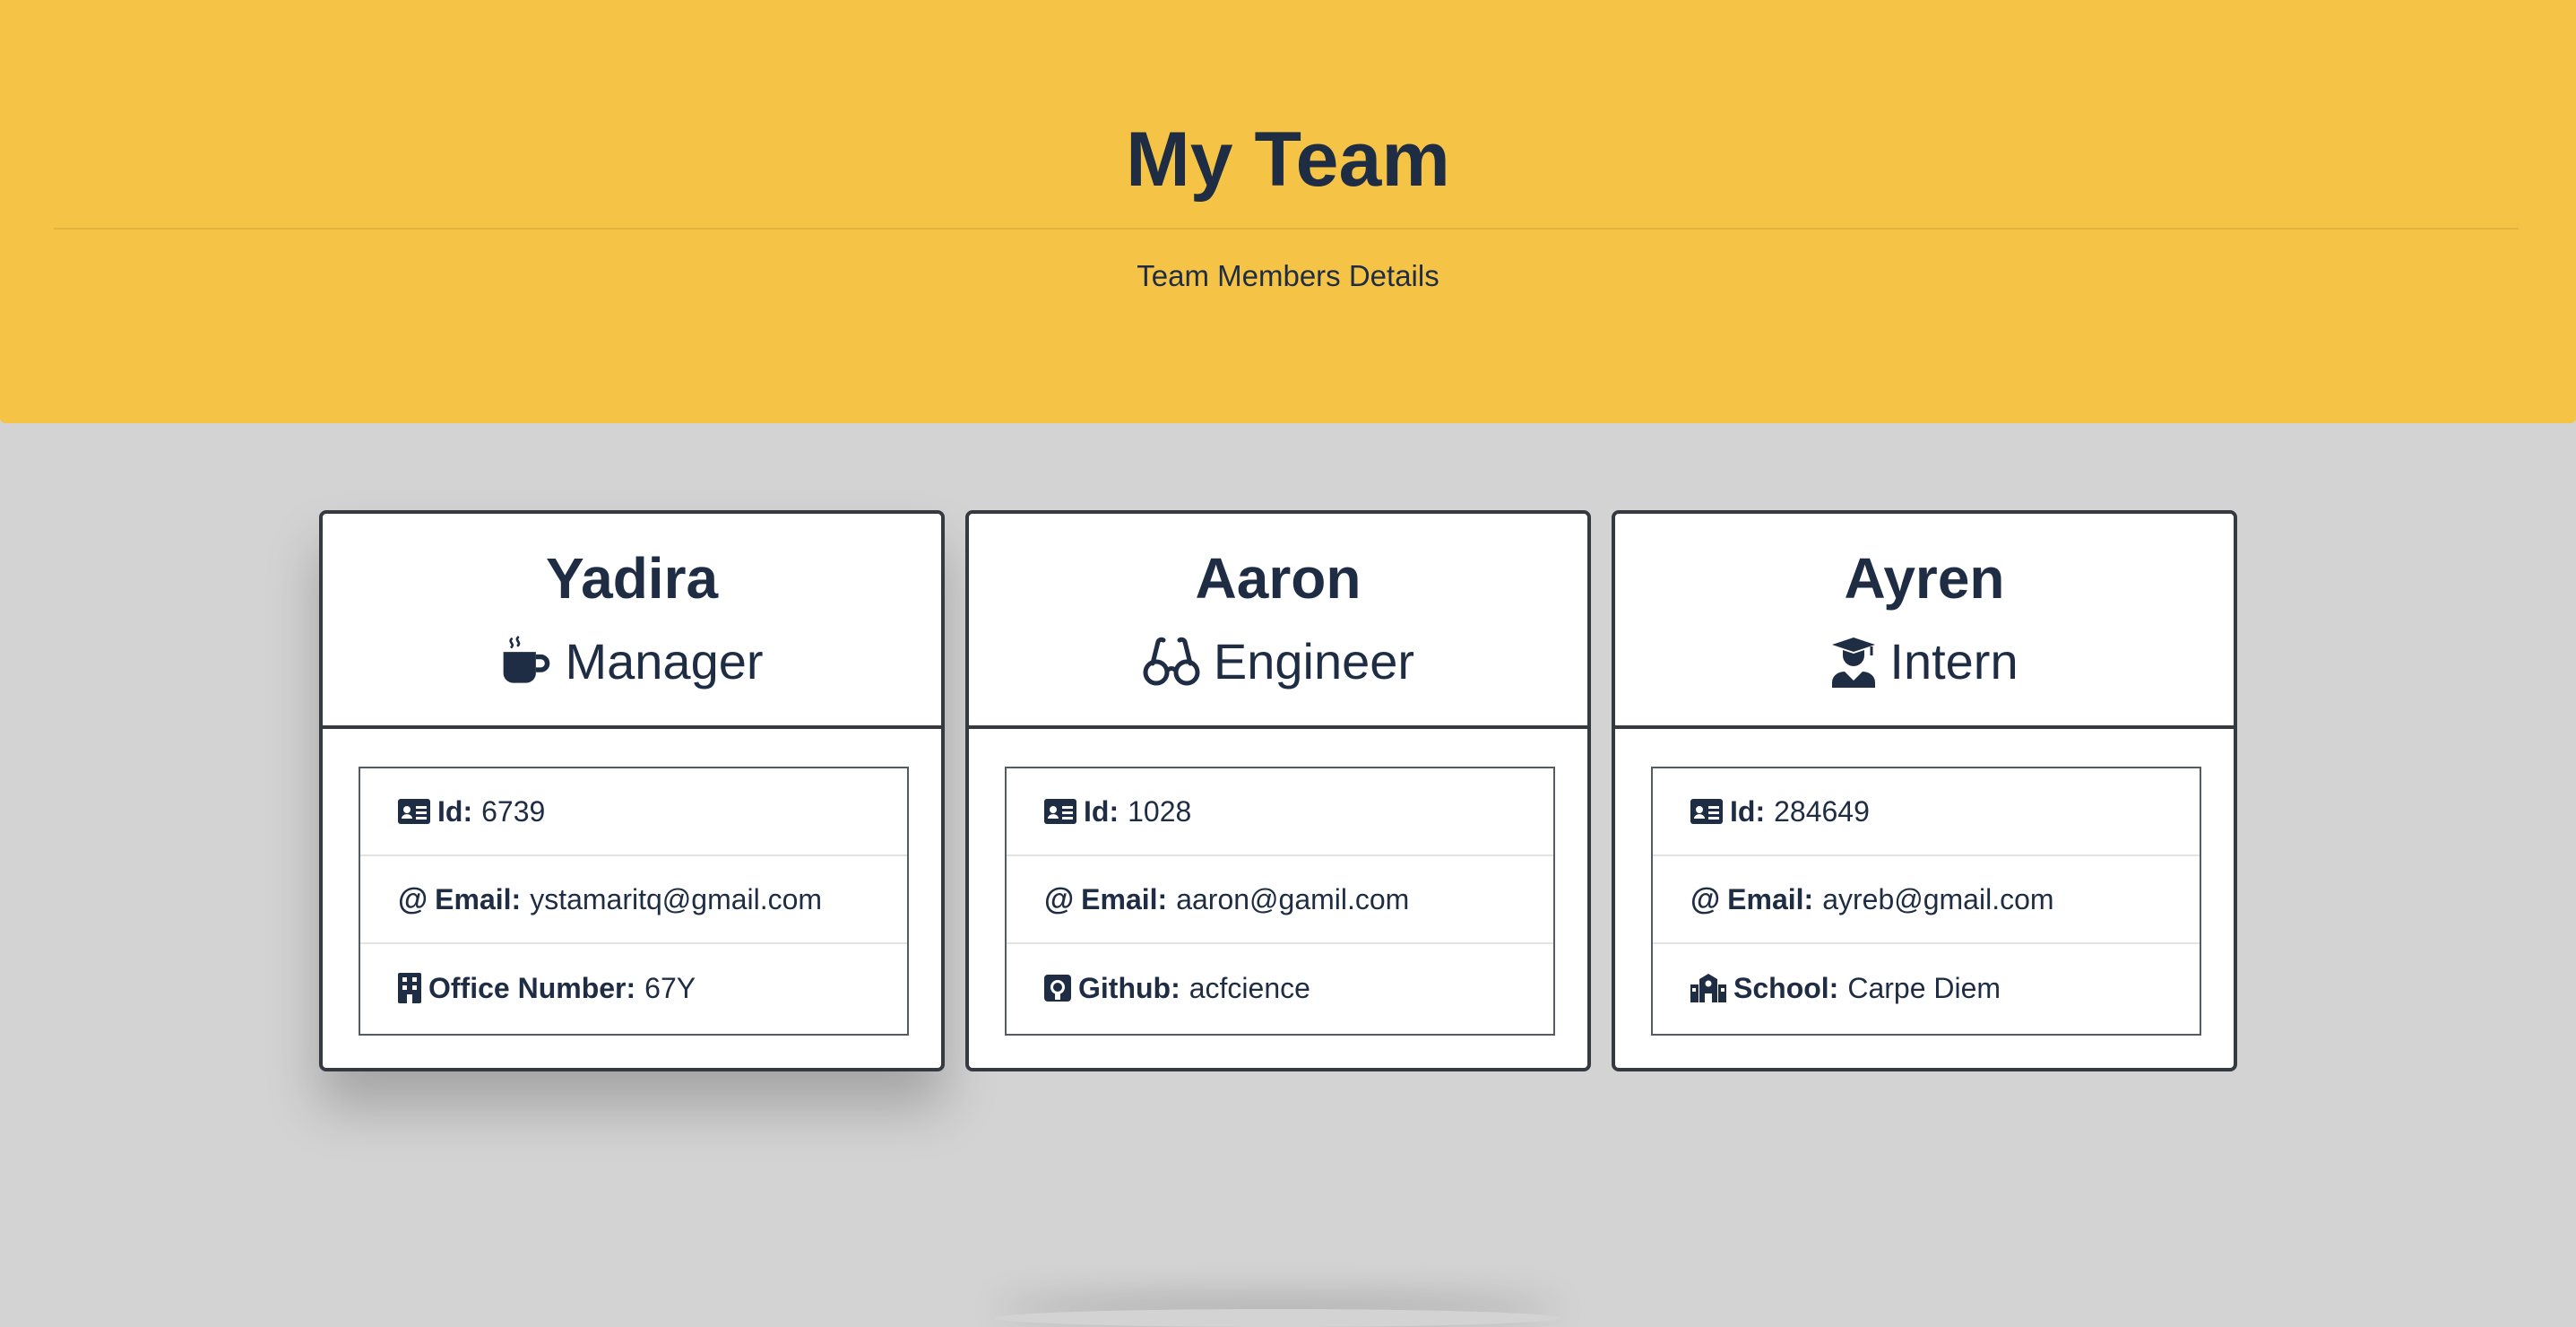  Describe the element at coordinates (532, 987) in the screenshot. I see `detail-label: Office Number:` at that location.